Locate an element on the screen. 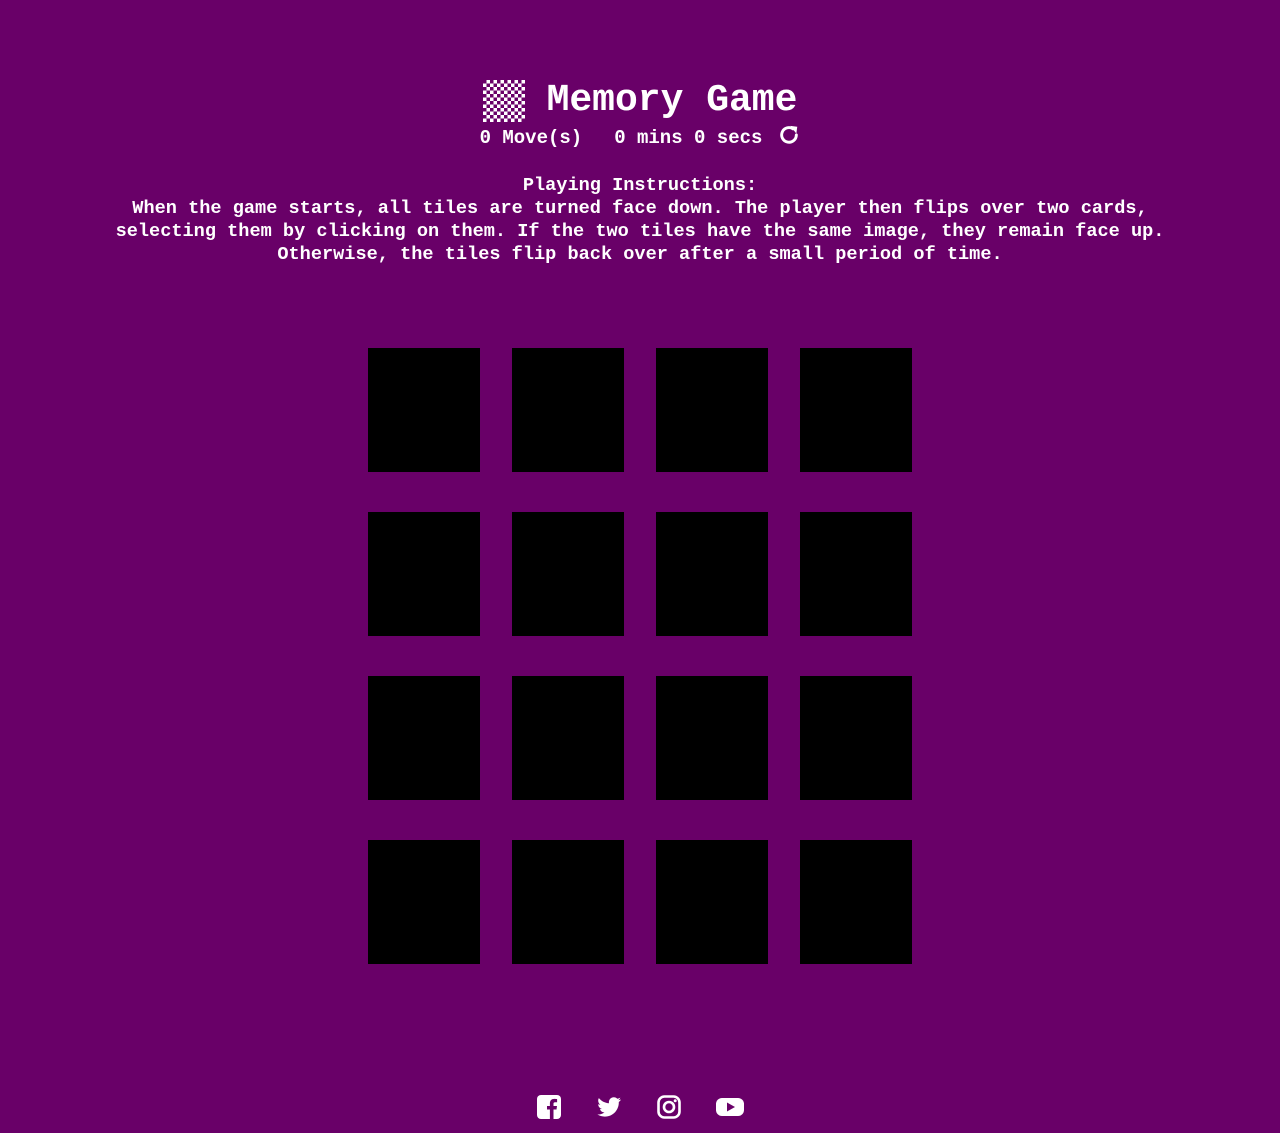  page-title: Memory Game is located at coordinates (672, 100).